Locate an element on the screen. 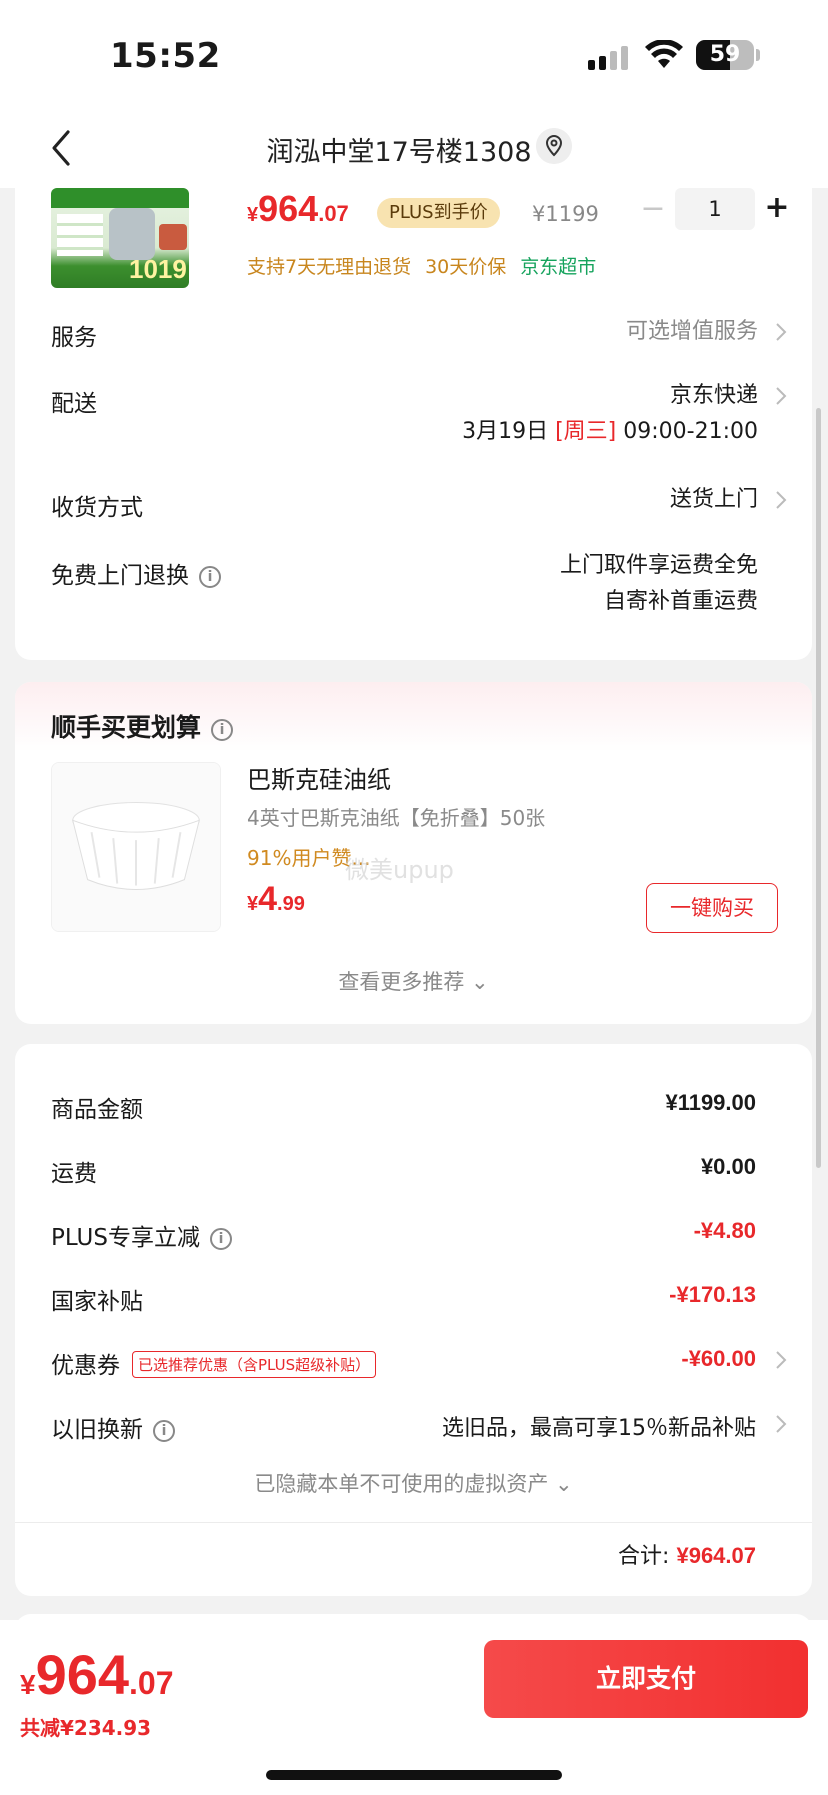  trade-in-row: 以旧换新 i is located at coordinates (113, 1427).